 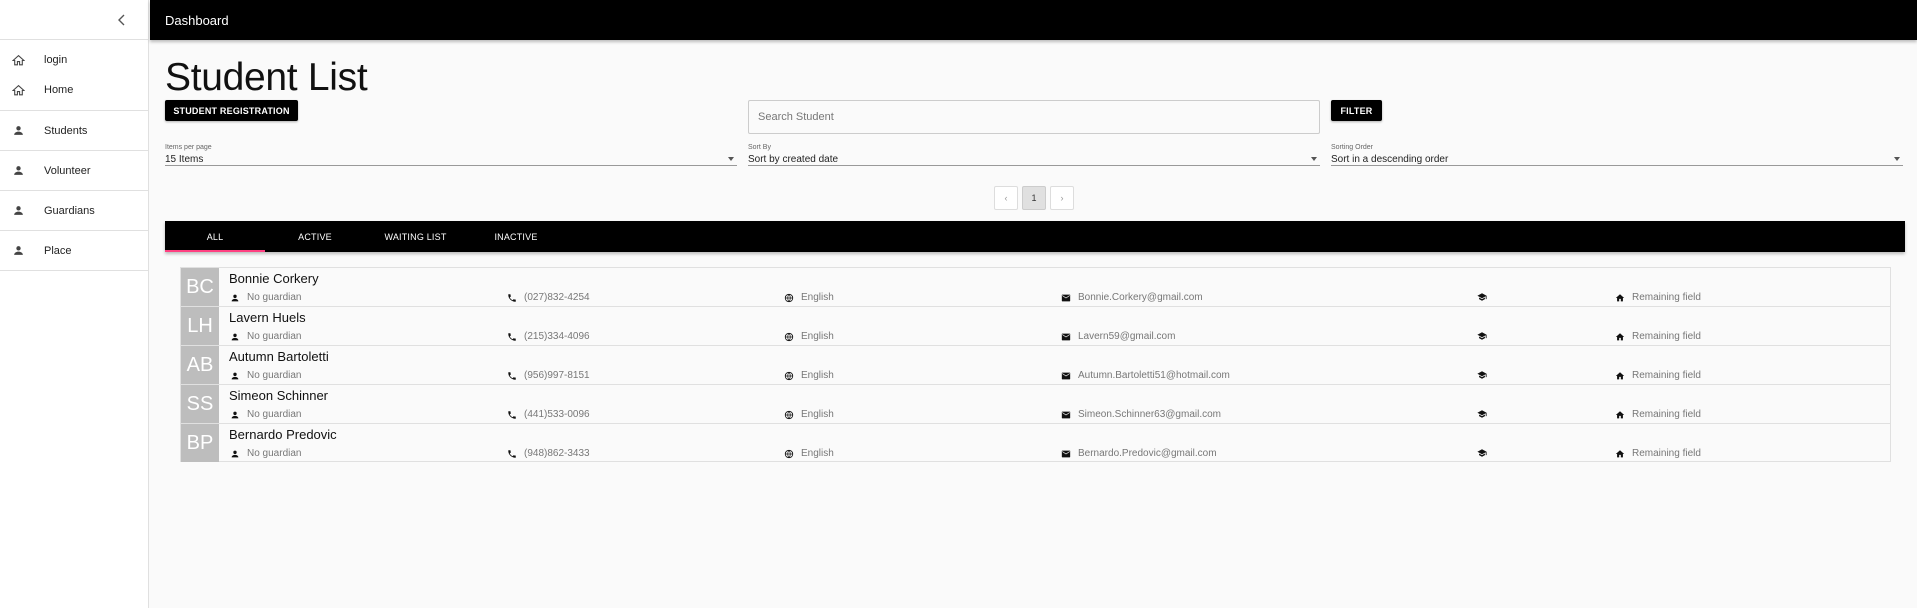 I want to click on sidebar-item-label: Students, so click(x=66, y=130).